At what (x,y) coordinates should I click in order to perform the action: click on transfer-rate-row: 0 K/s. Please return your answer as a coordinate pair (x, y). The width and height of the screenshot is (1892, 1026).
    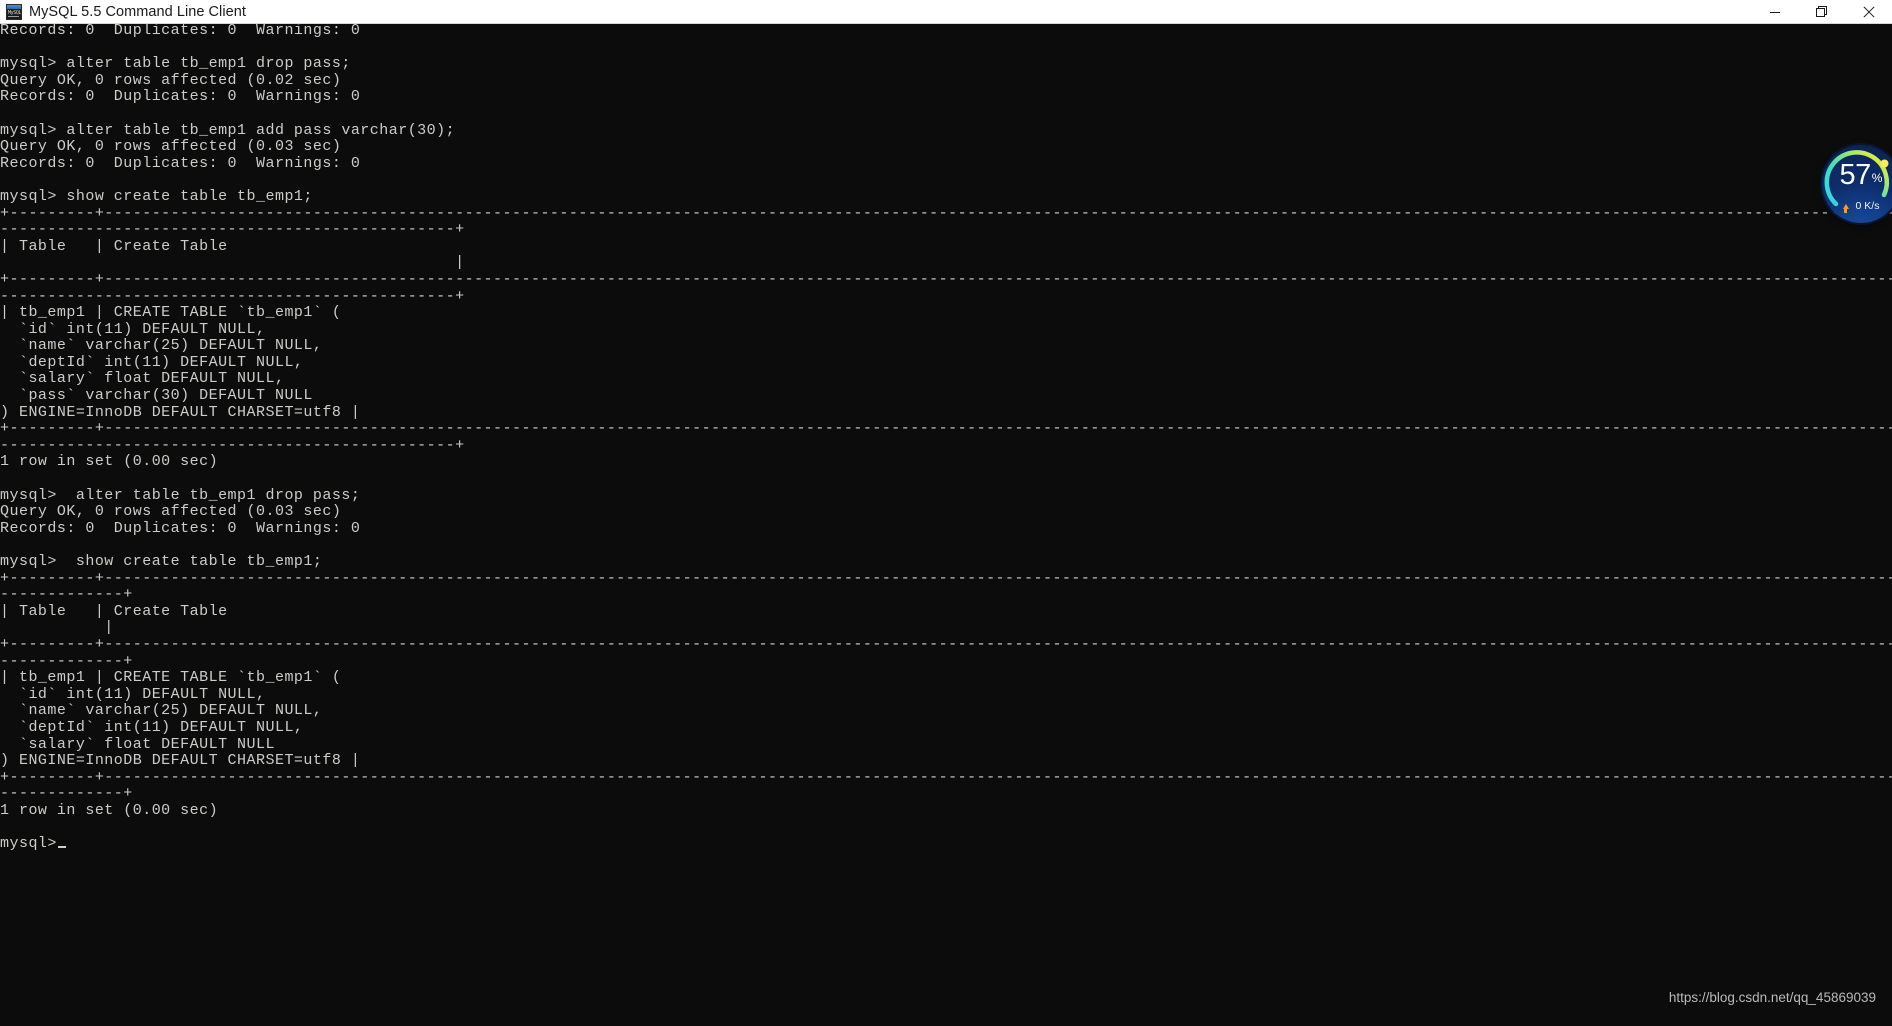
    Looking at the image, I should click on (1857, 206).